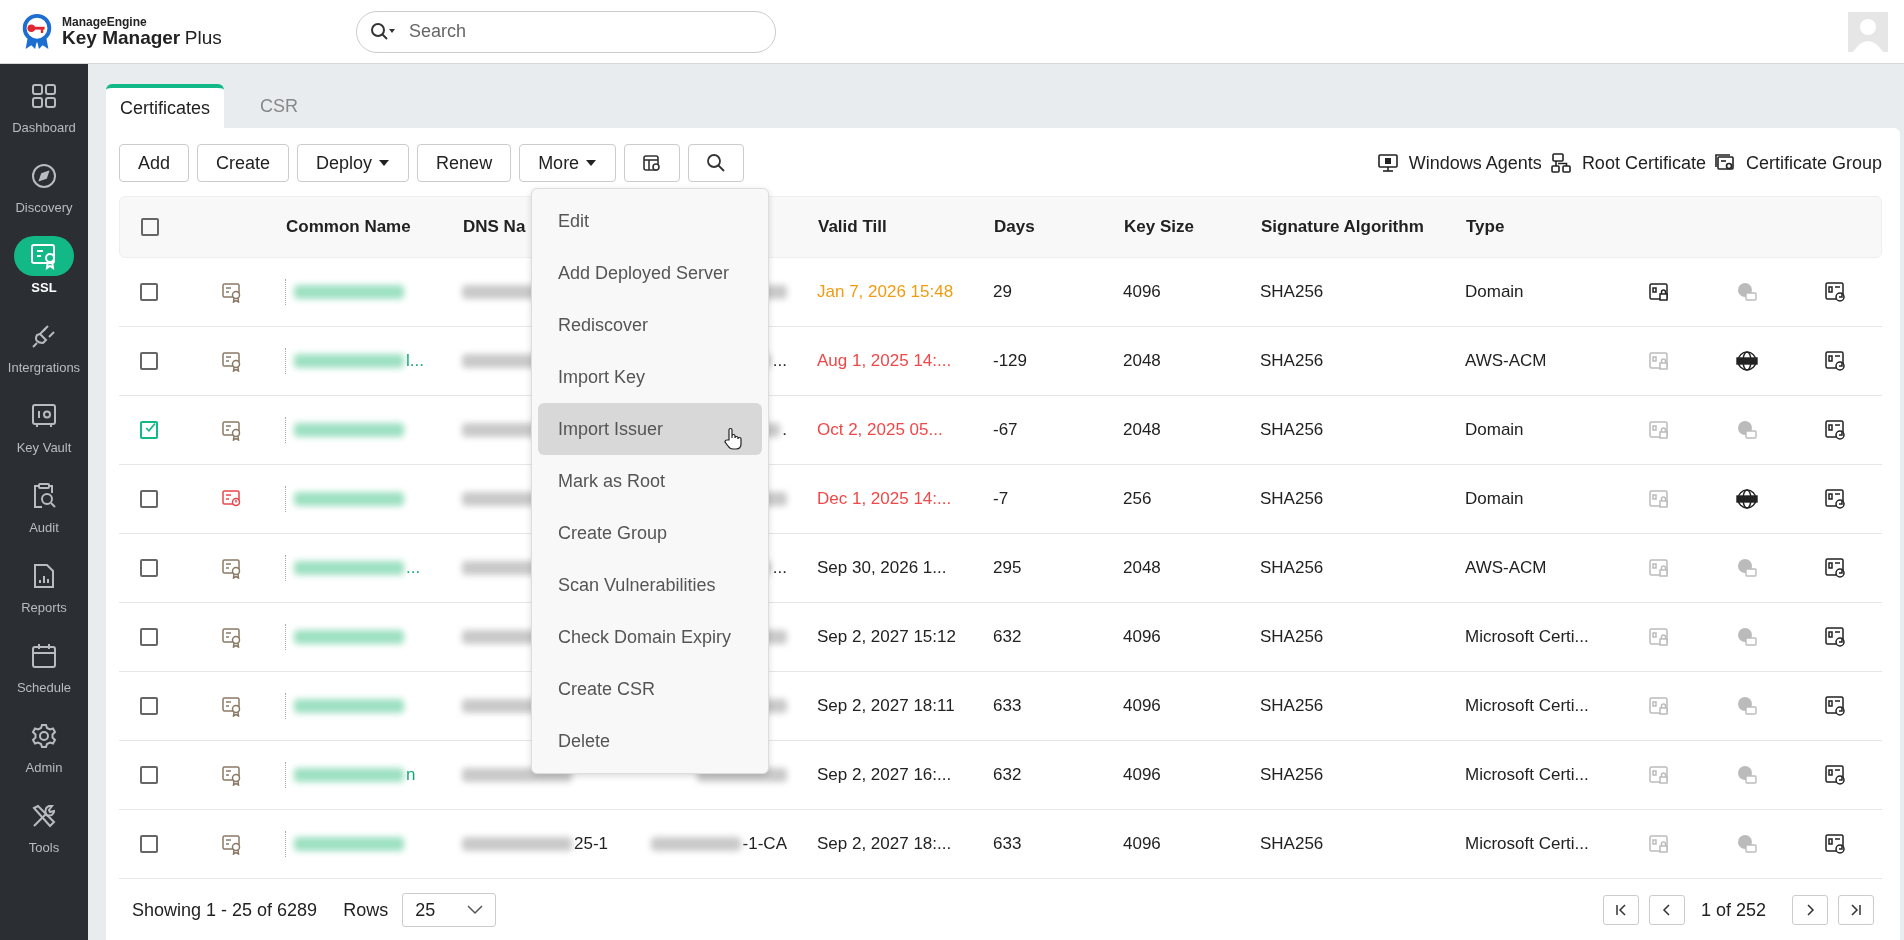 Image resolution: width=1904 pixels, height=940 pixels. What do you see at coordinates (1797, 163) in the screenshot?
I see `toolbar-link: Certificate Group` at bounding box center [1797, 163].